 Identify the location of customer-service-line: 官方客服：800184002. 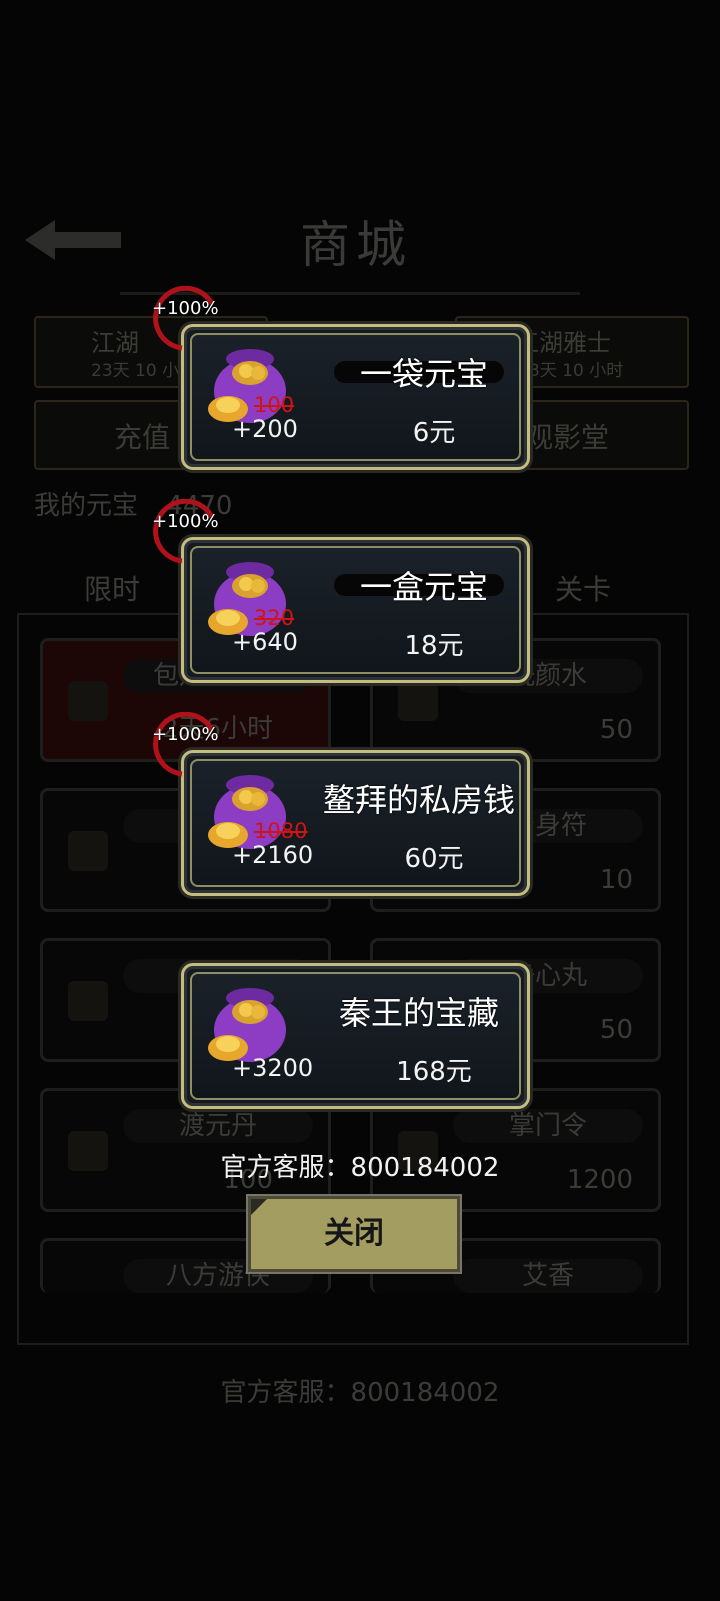
(360, 1168).